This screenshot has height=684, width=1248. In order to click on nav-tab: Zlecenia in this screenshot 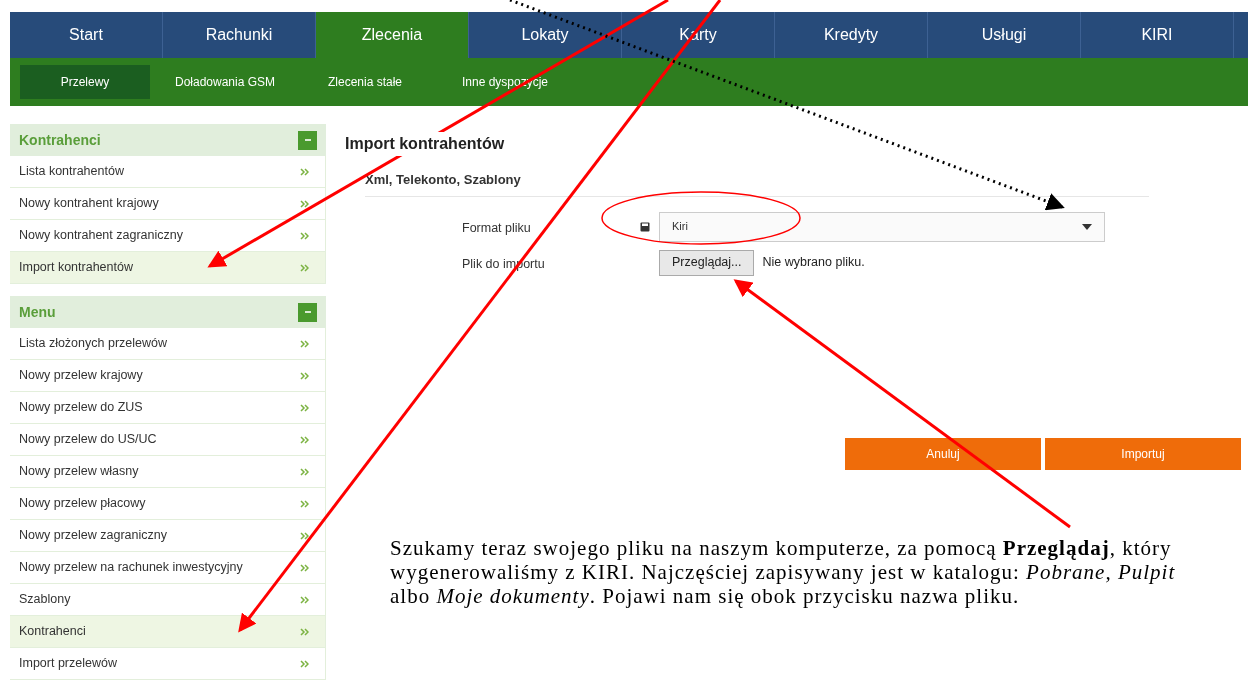, I will do `click(392, 35)`.